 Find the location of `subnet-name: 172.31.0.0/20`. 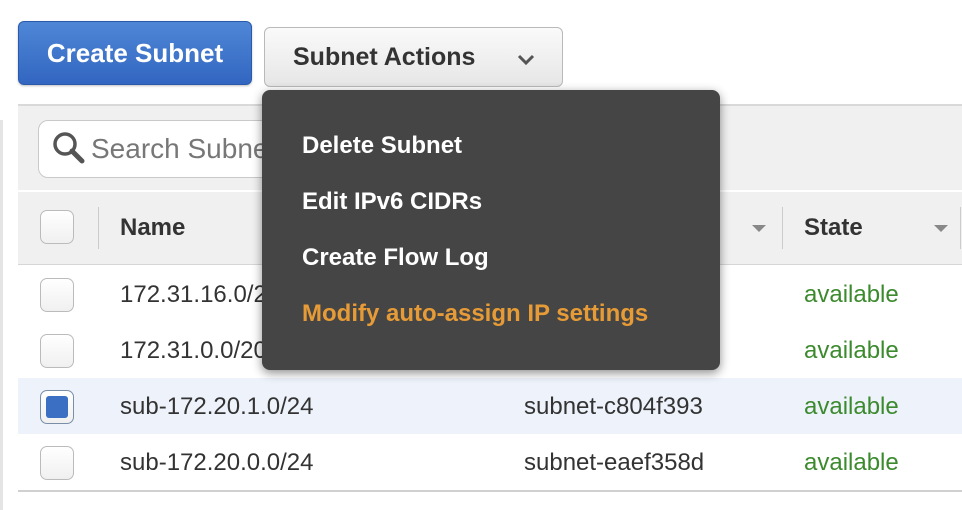

subnet-name: 172.31.0.0/20 is located at coordinates (193, 350).